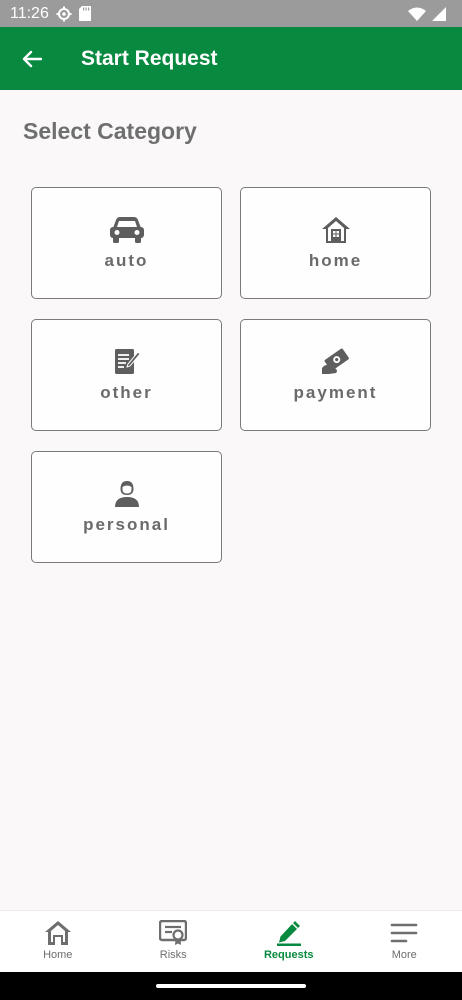  What do you see at coordinates (173, 932) in the screenshot?
I see `certificate-icon` at bounding box center [173, 932].